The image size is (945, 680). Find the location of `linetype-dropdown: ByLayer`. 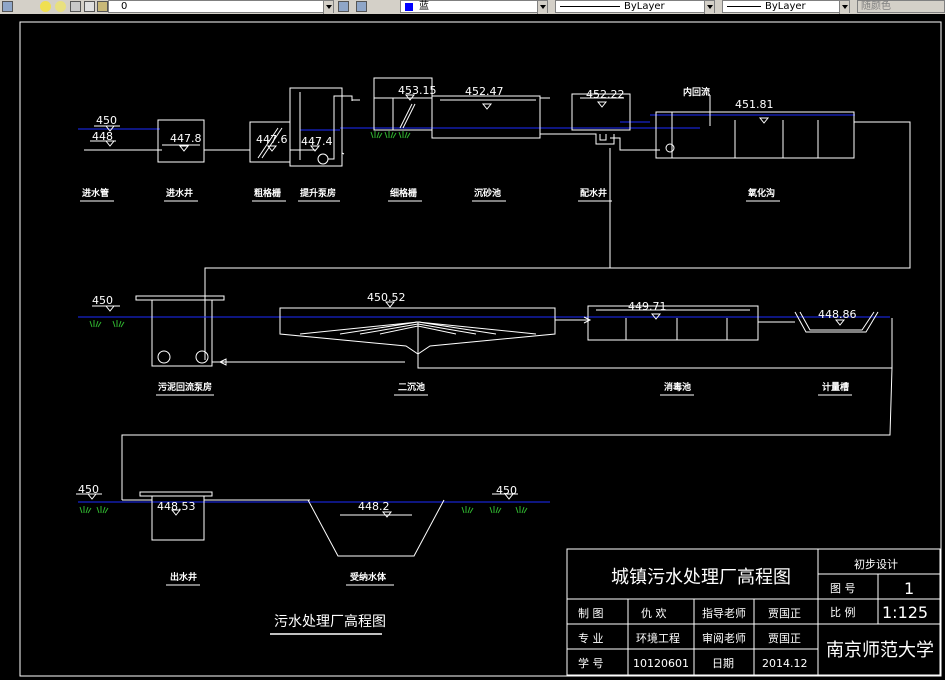

linetype-dropdown: ByLayer is located at coordinates (635, 7).